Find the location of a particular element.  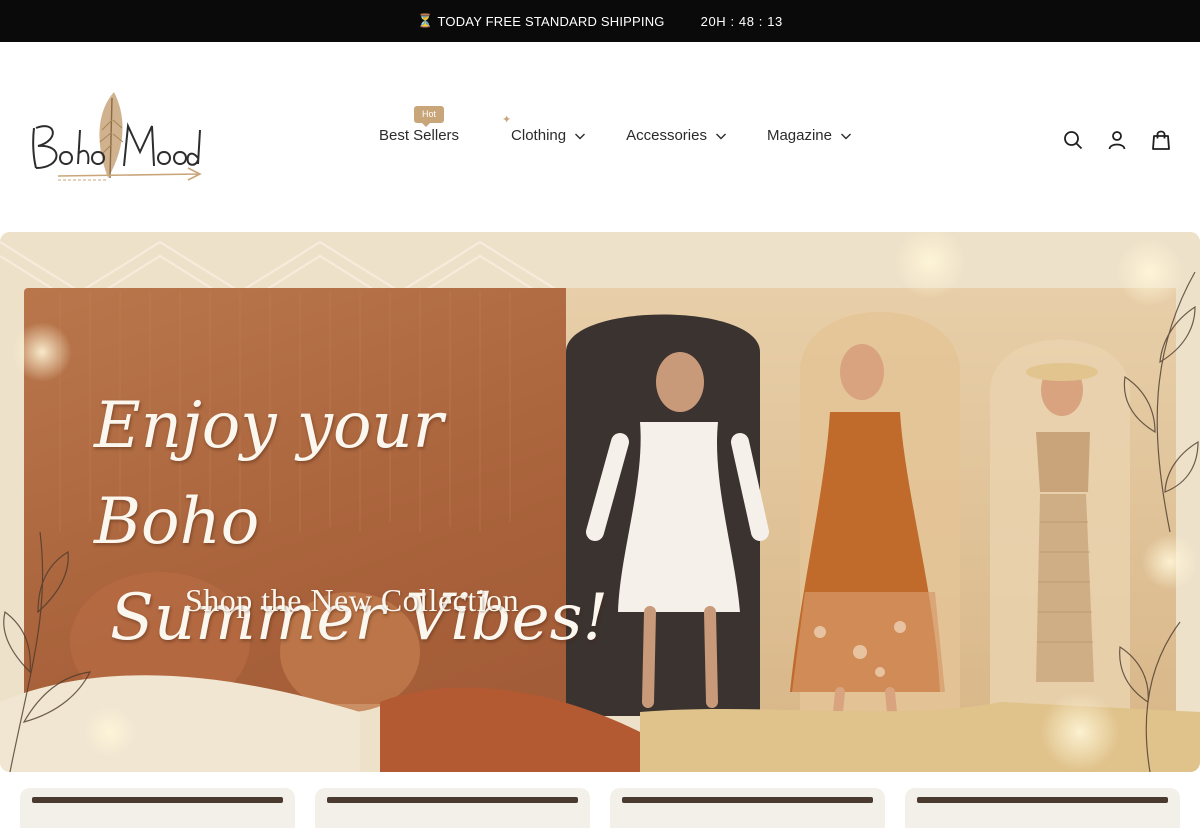

nav-best-sellers: Hot Best Sellers is located at coordinates (419, 125).